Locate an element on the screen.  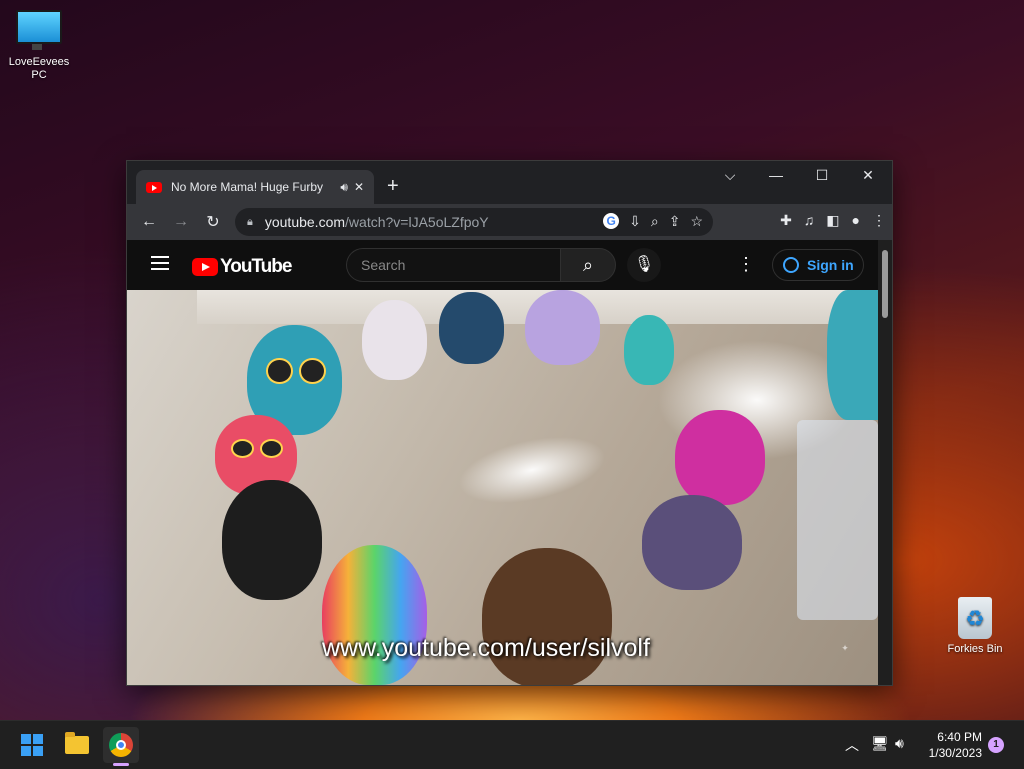
desktop-icon-pc: LoveEevees PC is located at coordinates (39, 46).